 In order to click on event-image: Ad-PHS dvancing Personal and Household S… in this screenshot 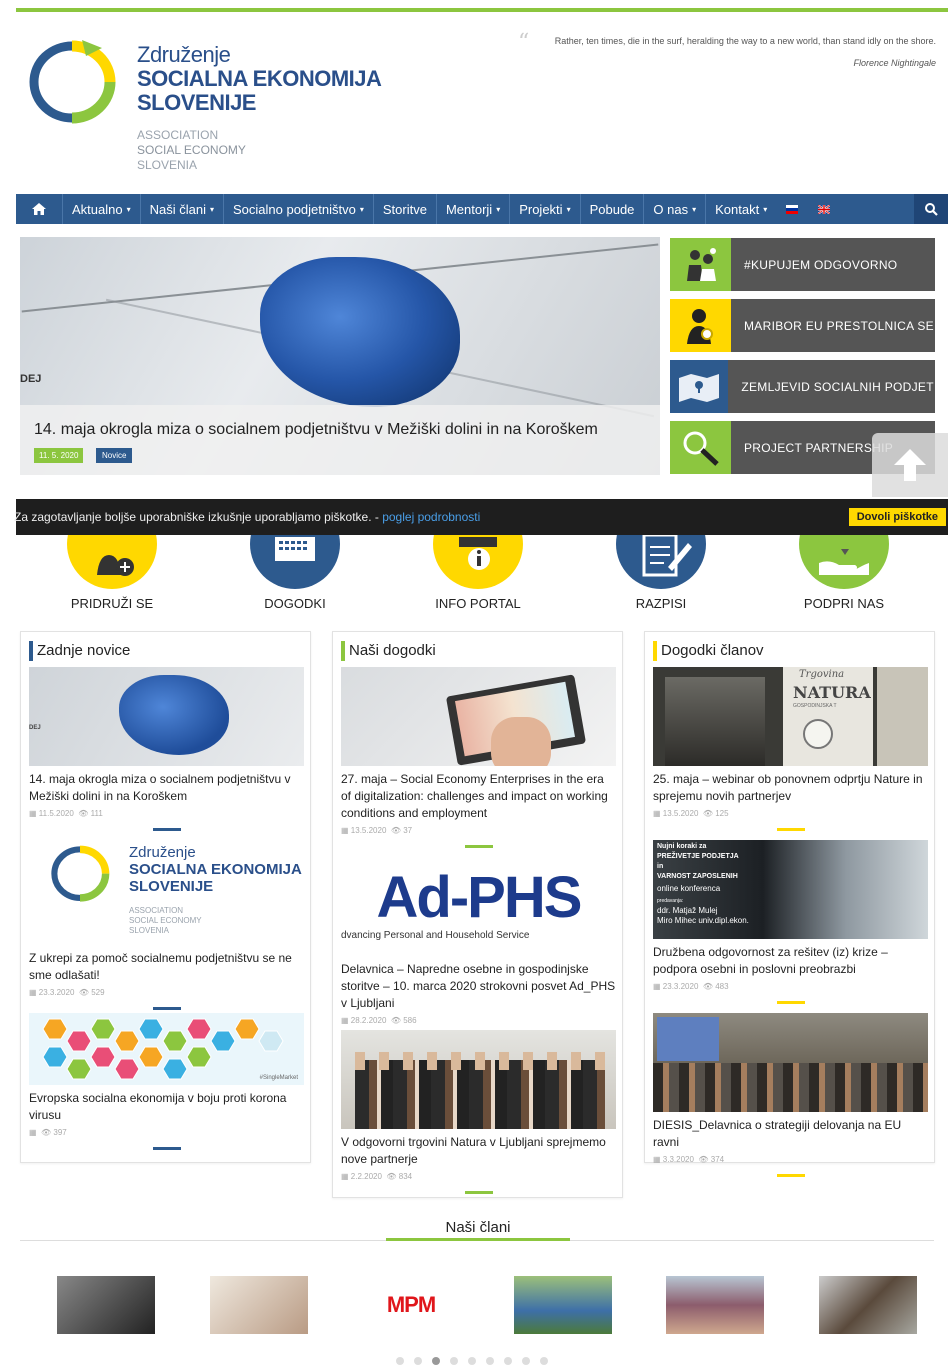, I will do `click(478, 907)`.